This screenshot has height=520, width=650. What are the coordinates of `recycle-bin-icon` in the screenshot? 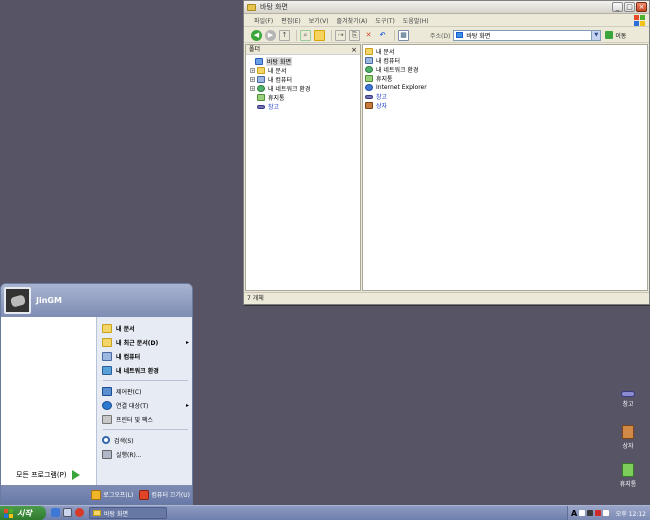 It's located at (628, 470).